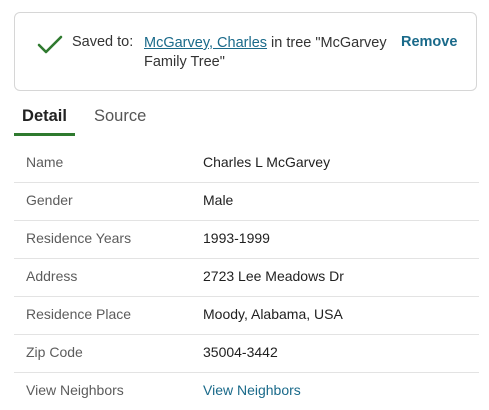 Image resolution: width=489 pixels, height=410 pixels. What do you see at coordinates (45, 162) in the screenshot?
I see `row-label: Name` at bounding box center [45, 162].